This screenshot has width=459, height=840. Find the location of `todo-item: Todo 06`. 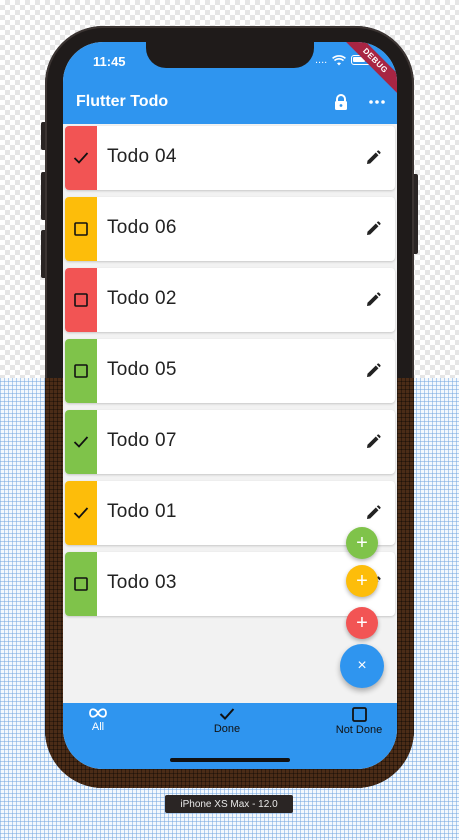

todo-item: Todo 06 is located at coordinates (230, 229).